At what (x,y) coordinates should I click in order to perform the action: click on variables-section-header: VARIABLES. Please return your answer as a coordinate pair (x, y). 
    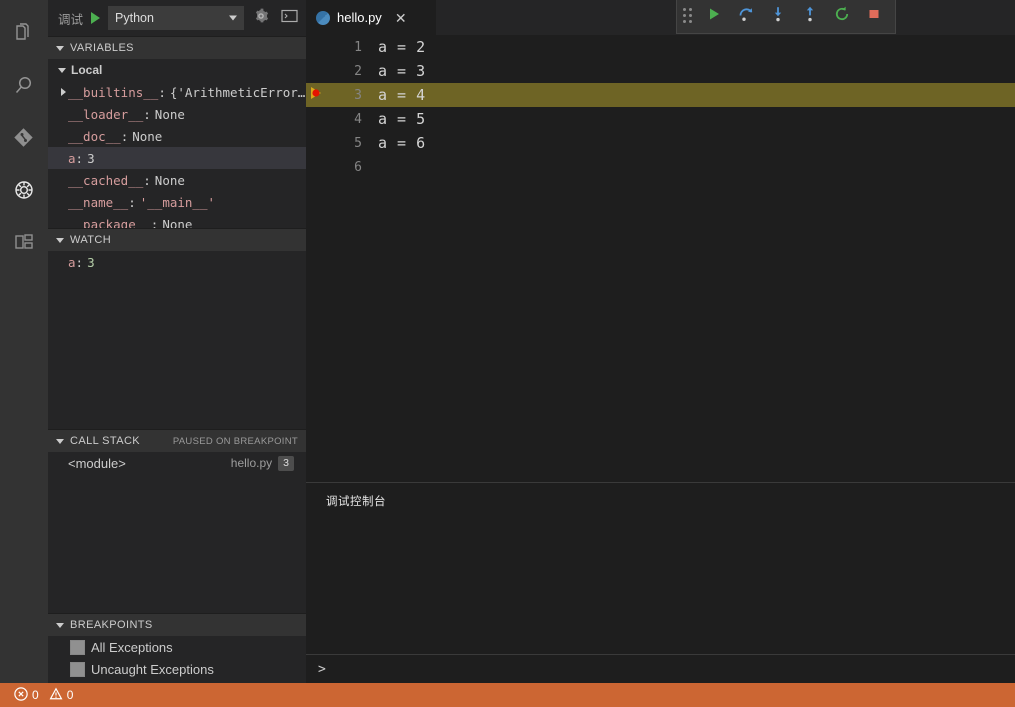
    Looking at the image, I should click on (177, 47).